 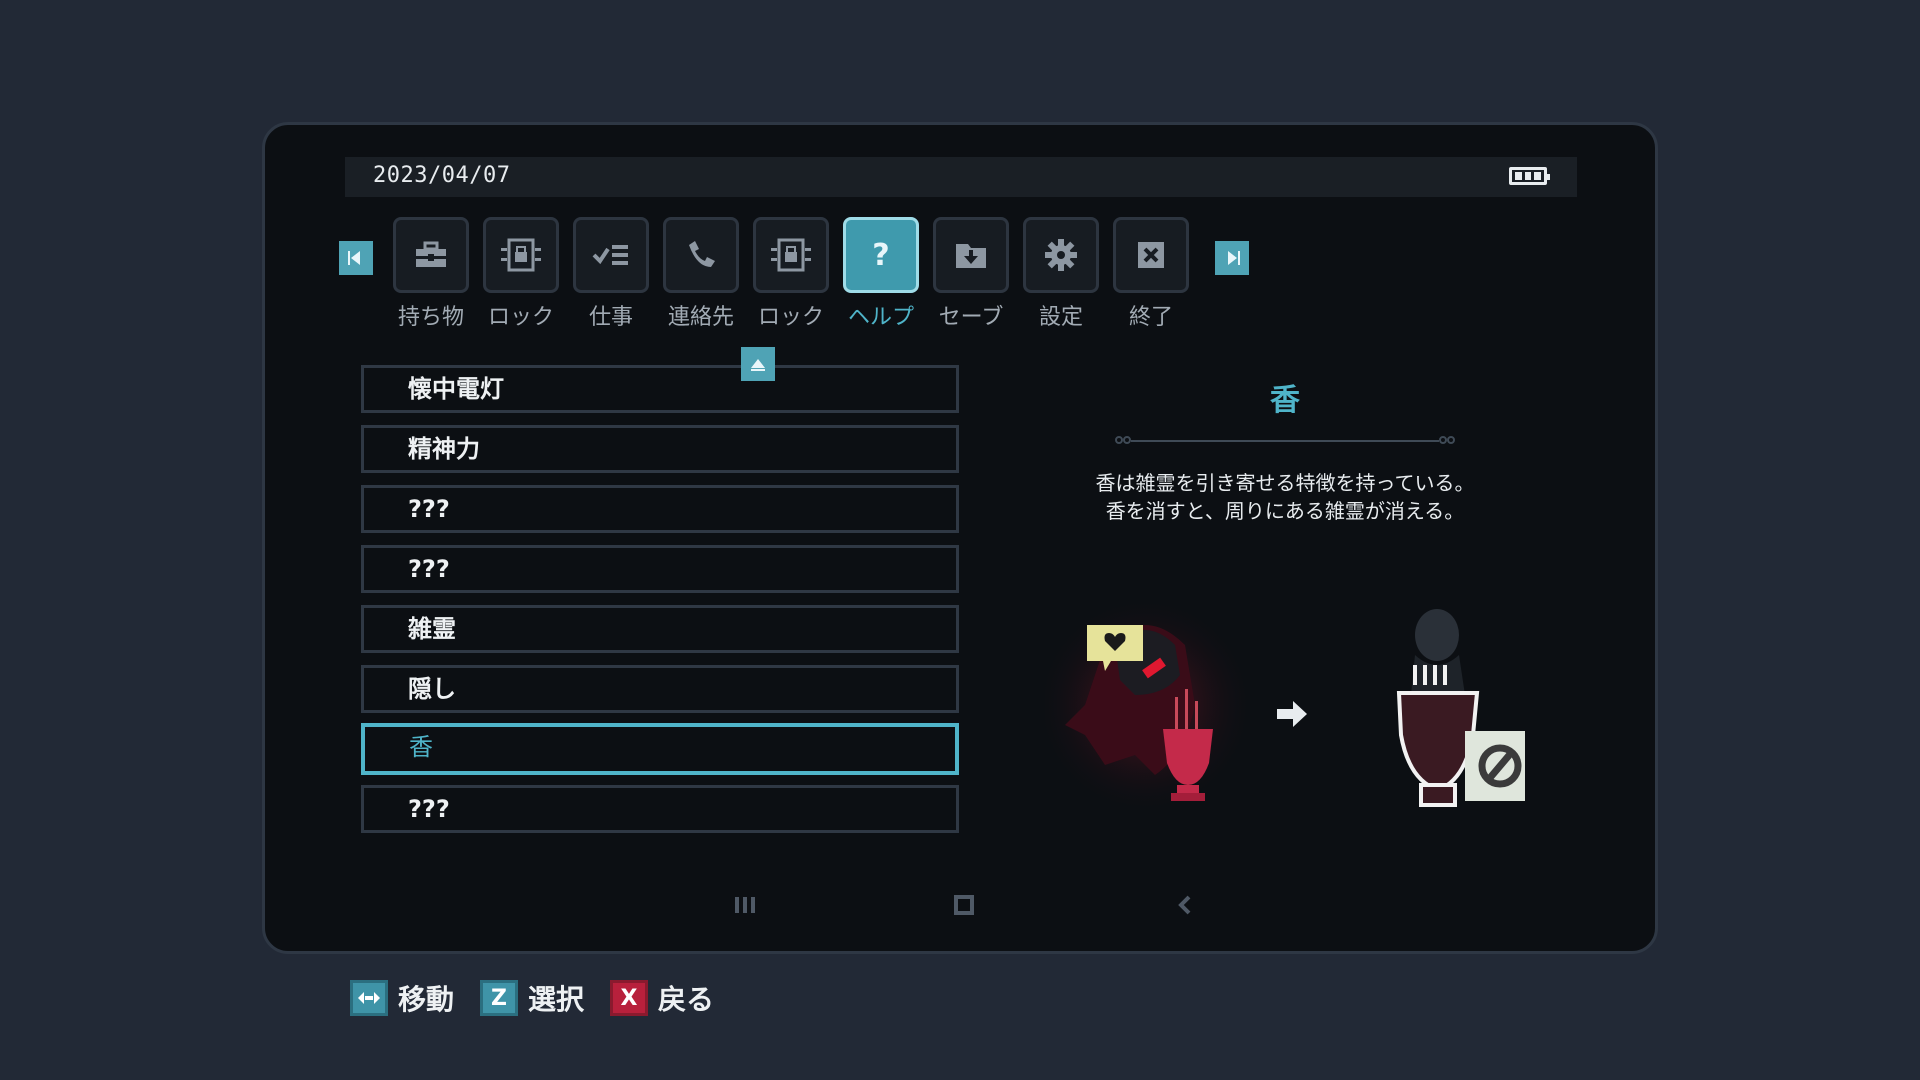 What do you see at coordinates (758, 364) in the screenshot?
I see `scroll-up-icon` at bounding box center [758, 364].